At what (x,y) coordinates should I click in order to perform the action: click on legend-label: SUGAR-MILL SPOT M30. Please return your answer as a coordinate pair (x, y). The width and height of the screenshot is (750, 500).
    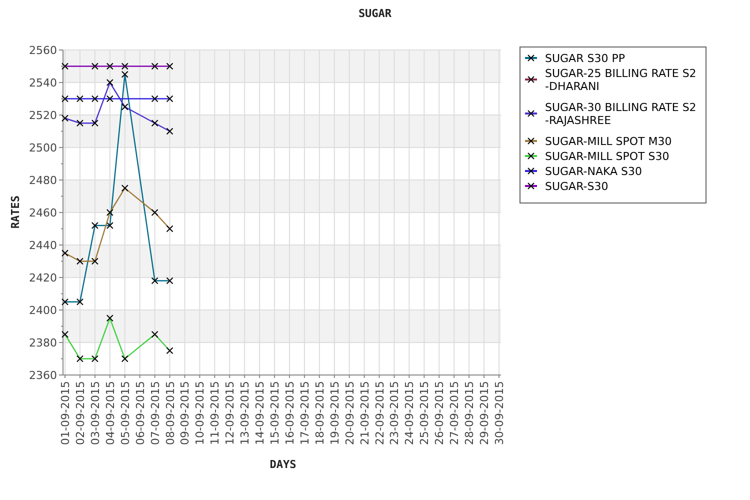
    Looking at the image, I should click on (608, 141).